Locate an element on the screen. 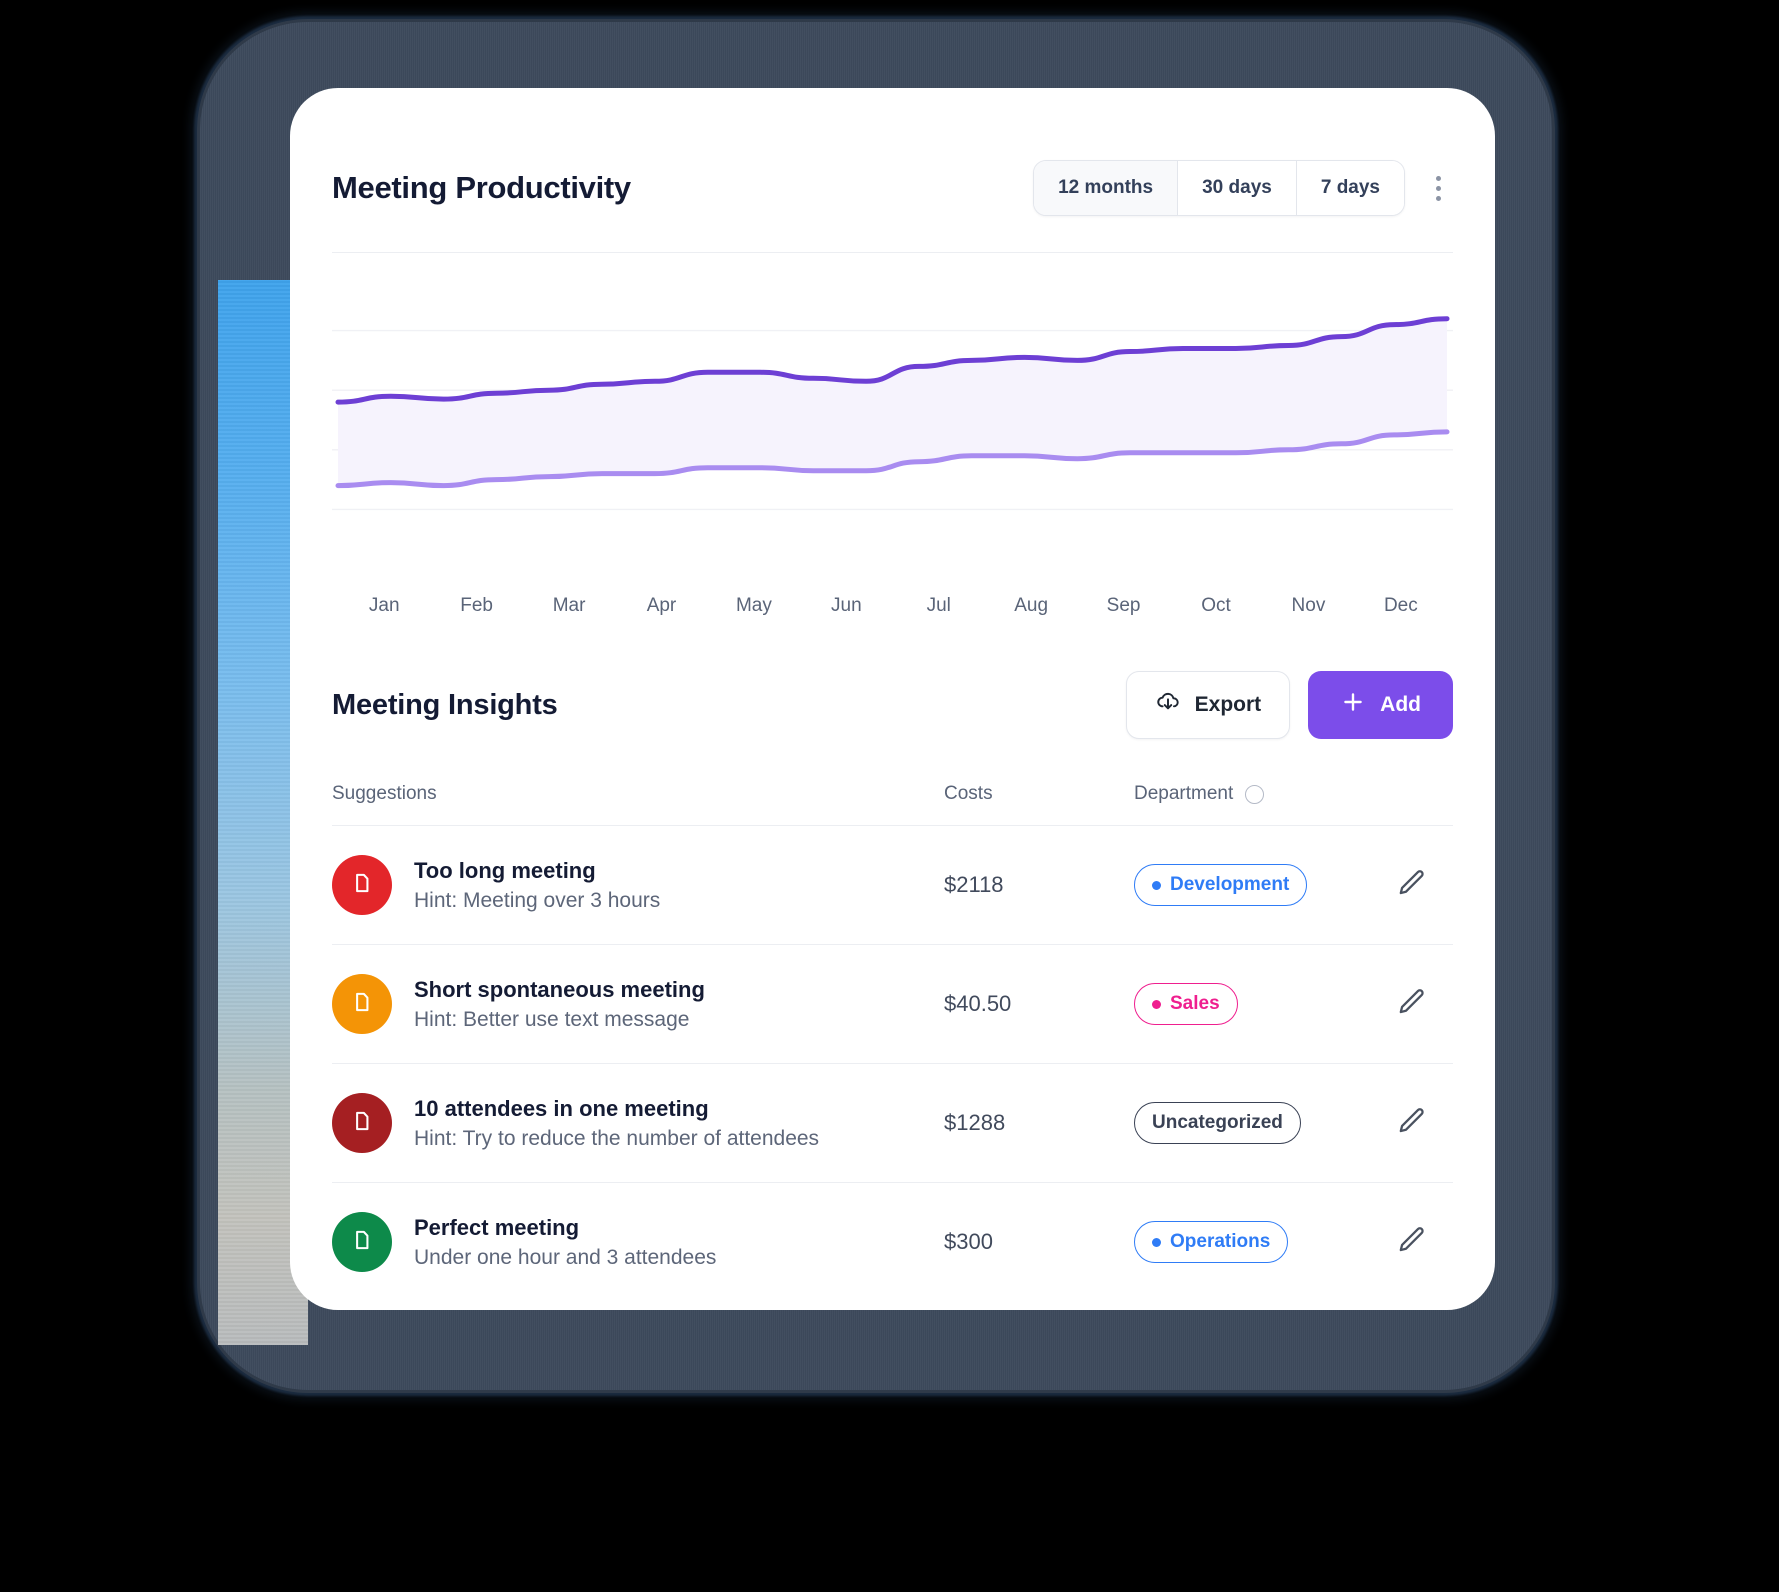 This screenshot has width=1779, height=1592. status-badge: Operations is located at coordinates (1211, 1242).